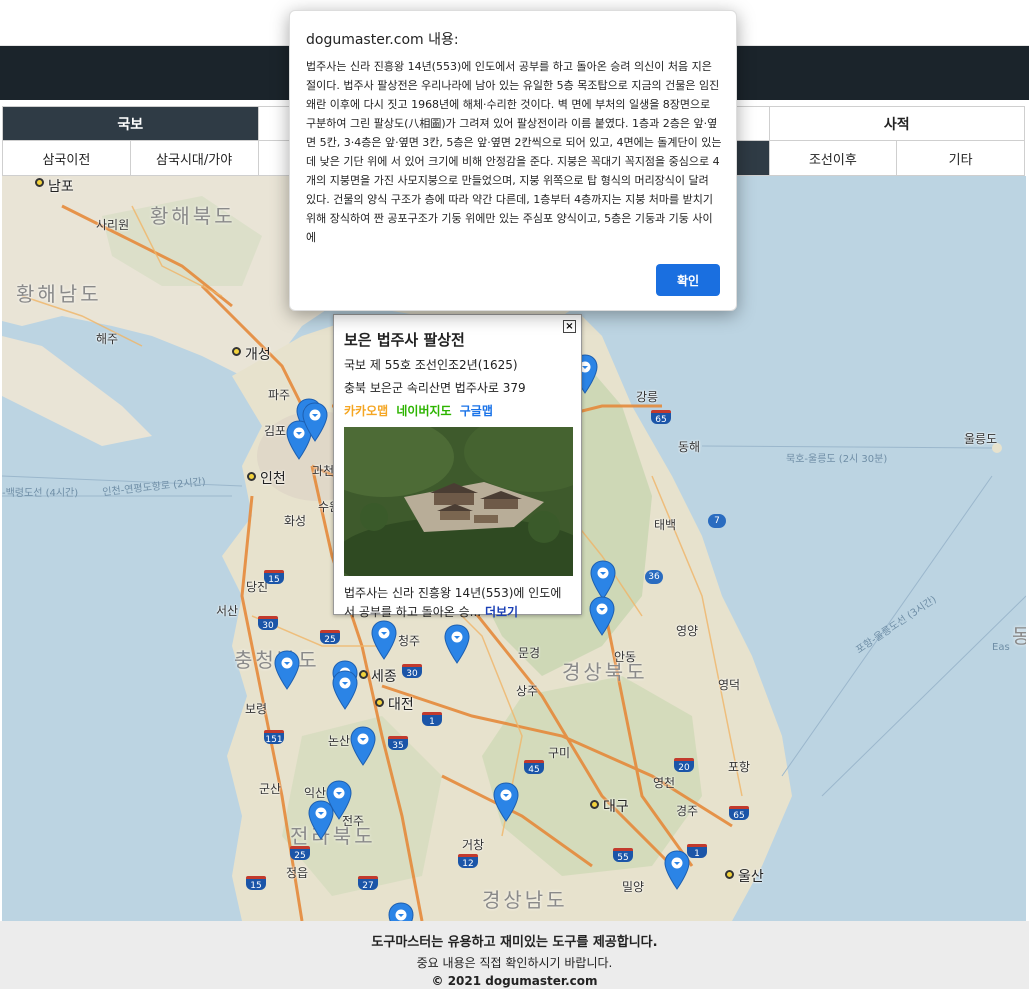 This screenshot has width=1029, height=989. Describe the element at coordinates (40, 493) in the screenshot. I see `map-label-ferry-baeknyeong: -백령도선 (4시간)` at that location.